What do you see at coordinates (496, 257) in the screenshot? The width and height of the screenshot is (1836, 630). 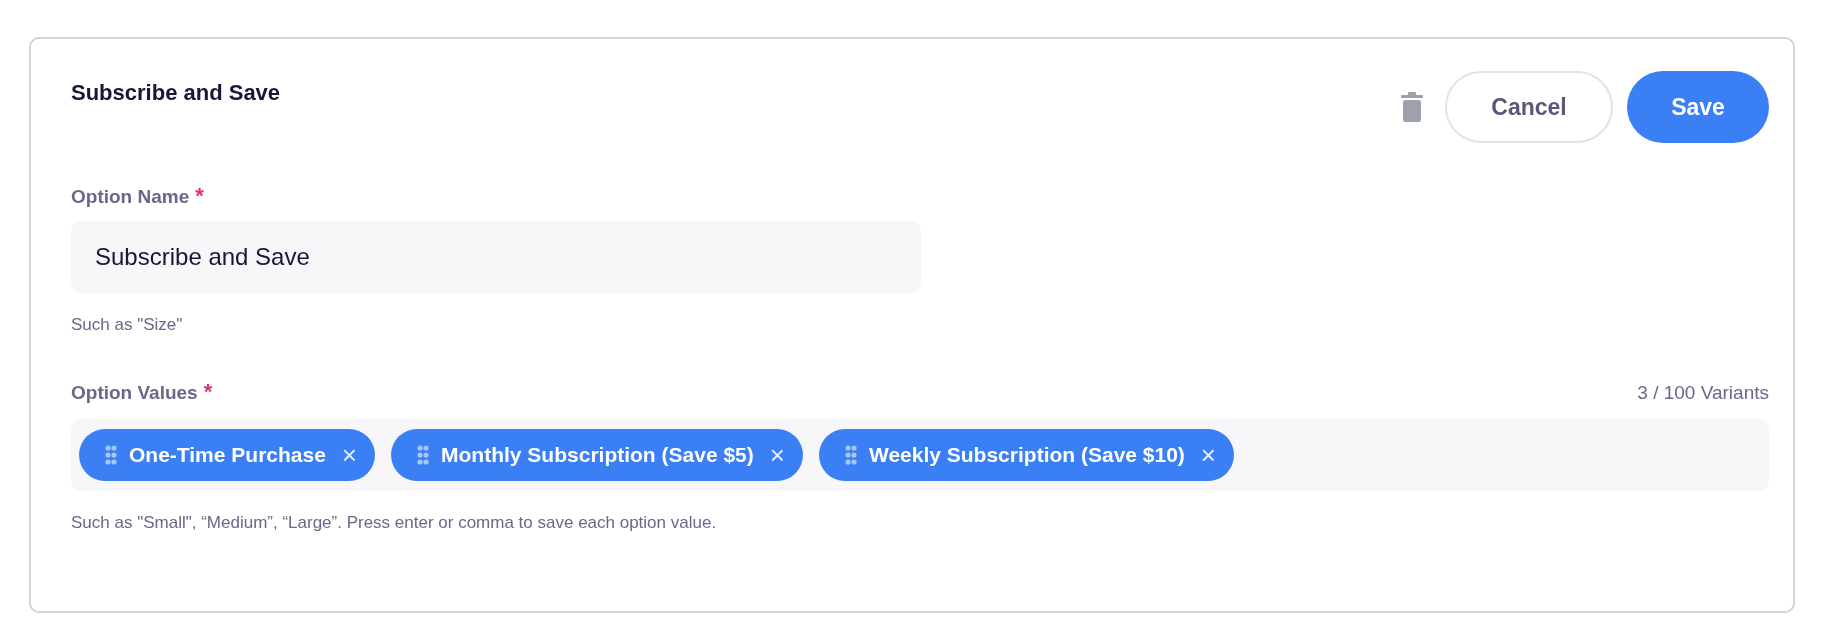 I see `input-field: Subscribe and Save` at bounding box center [496, 257].